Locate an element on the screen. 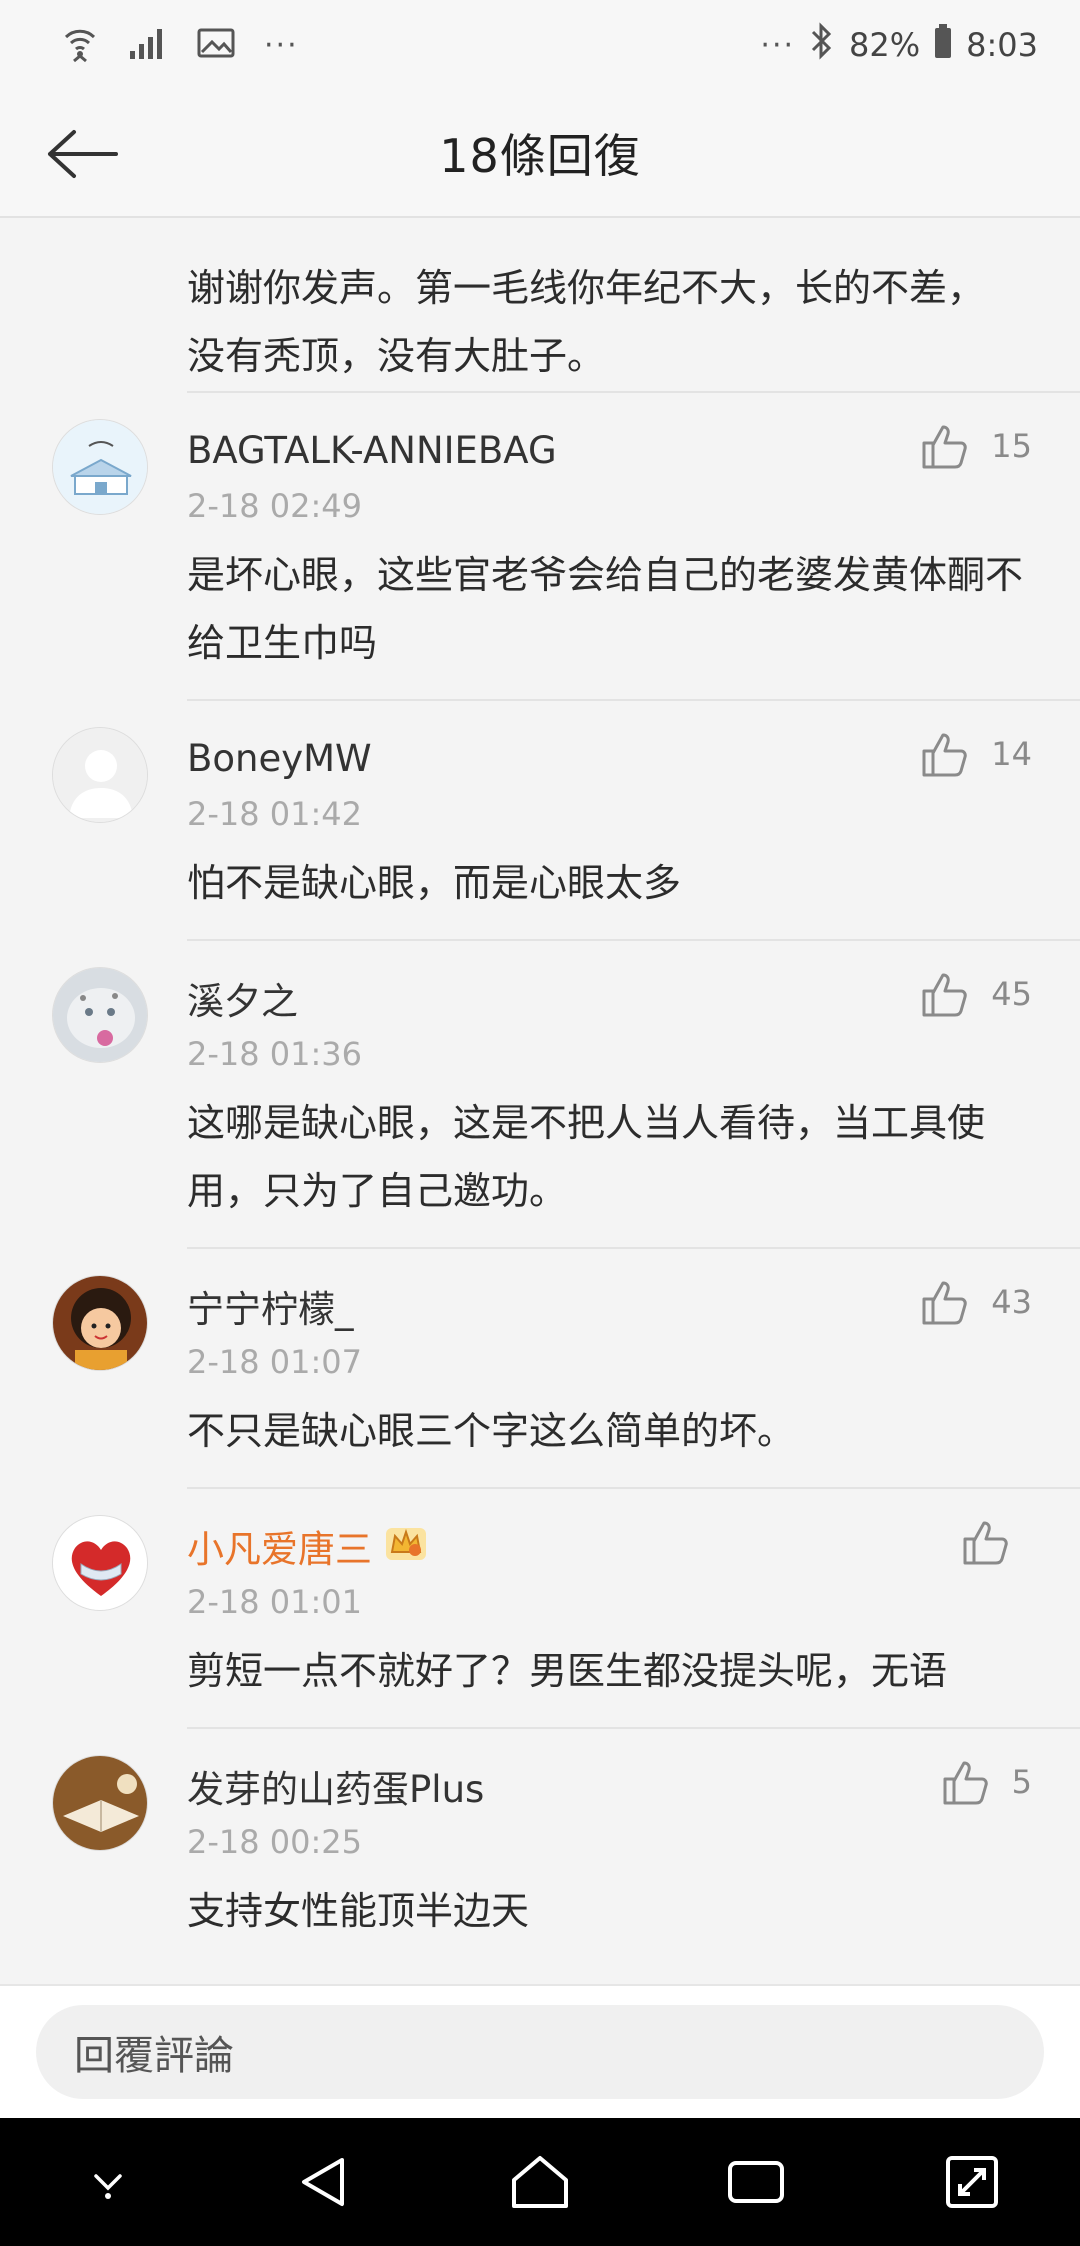 Image resolution: width=1080 pixels, height=2246 pixels. like-count: 45 is located at coordinates (1011, 994).